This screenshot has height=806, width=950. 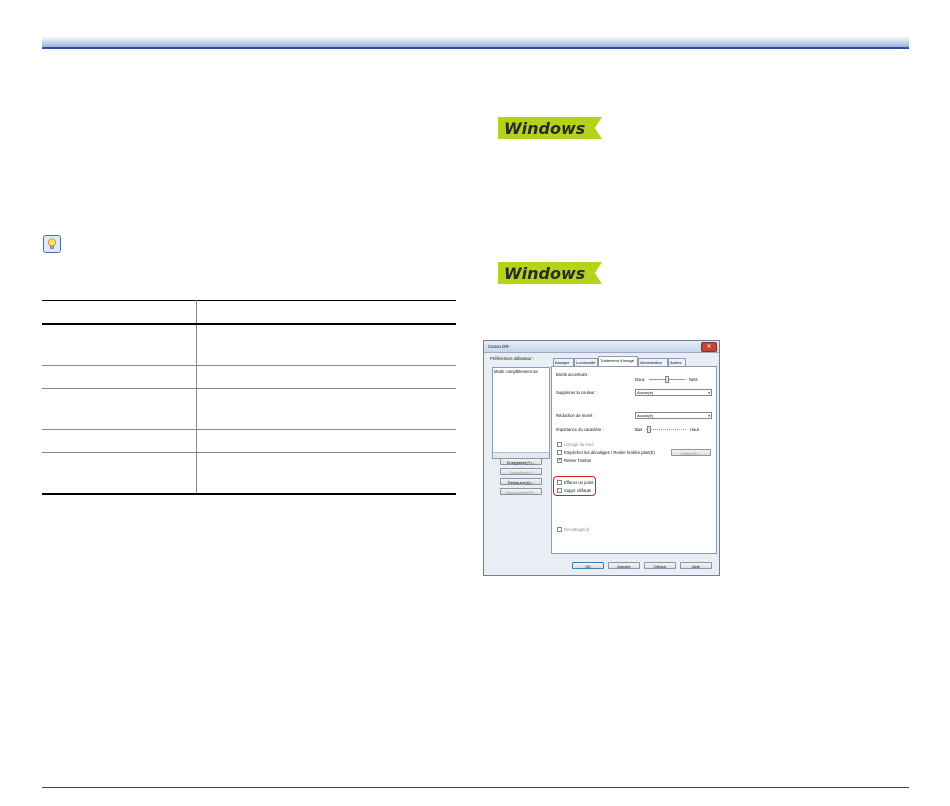 I want to click on delete-preference-button: Supprimer(I), so click(x=521, y=471).